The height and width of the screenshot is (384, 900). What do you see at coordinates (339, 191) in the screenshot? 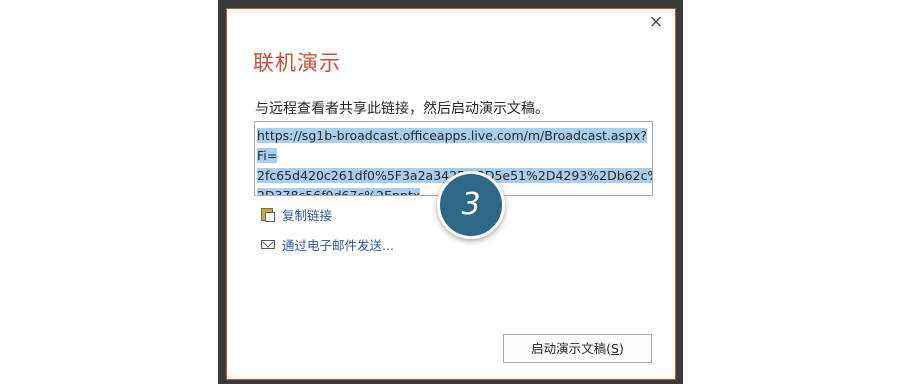
I see `link-line-3: 2D378c56f9d67c%2Epptx` at bounding box center [339, 191].